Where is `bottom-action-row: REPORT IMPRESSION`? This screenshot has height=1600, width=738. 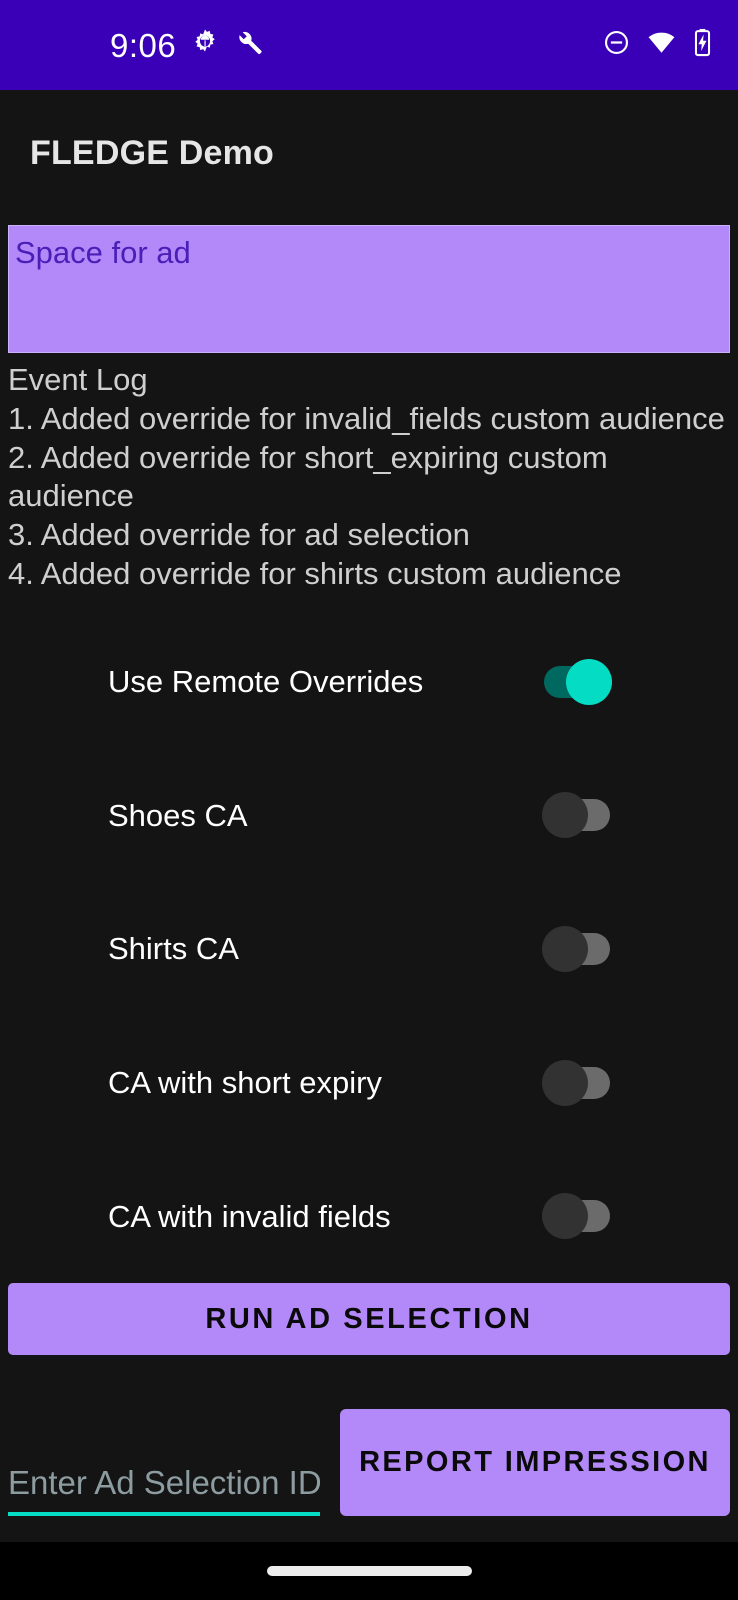 bottom-action-row: REPORT IMPRESSION is located at coordinates (369, 1475).